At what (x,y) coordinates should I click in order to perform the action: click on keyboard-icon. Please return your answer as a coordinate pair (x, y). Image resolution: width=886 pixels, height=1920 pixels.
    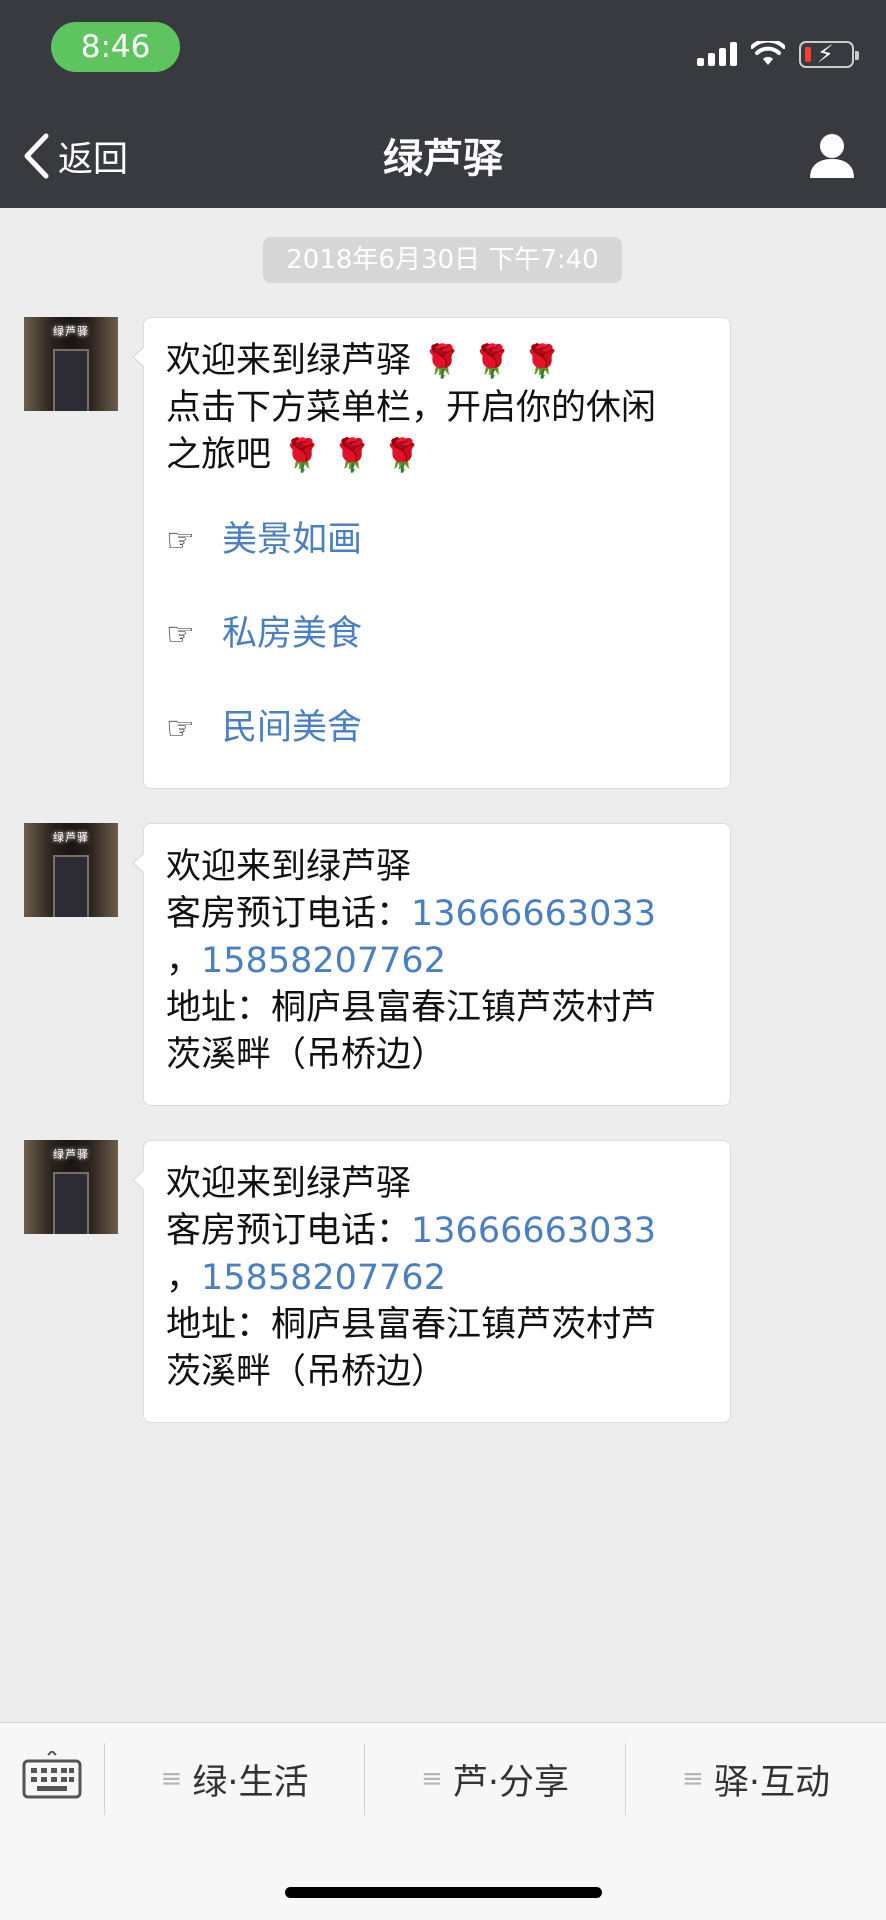
    Looking at the image, I should click on (52, 1776).